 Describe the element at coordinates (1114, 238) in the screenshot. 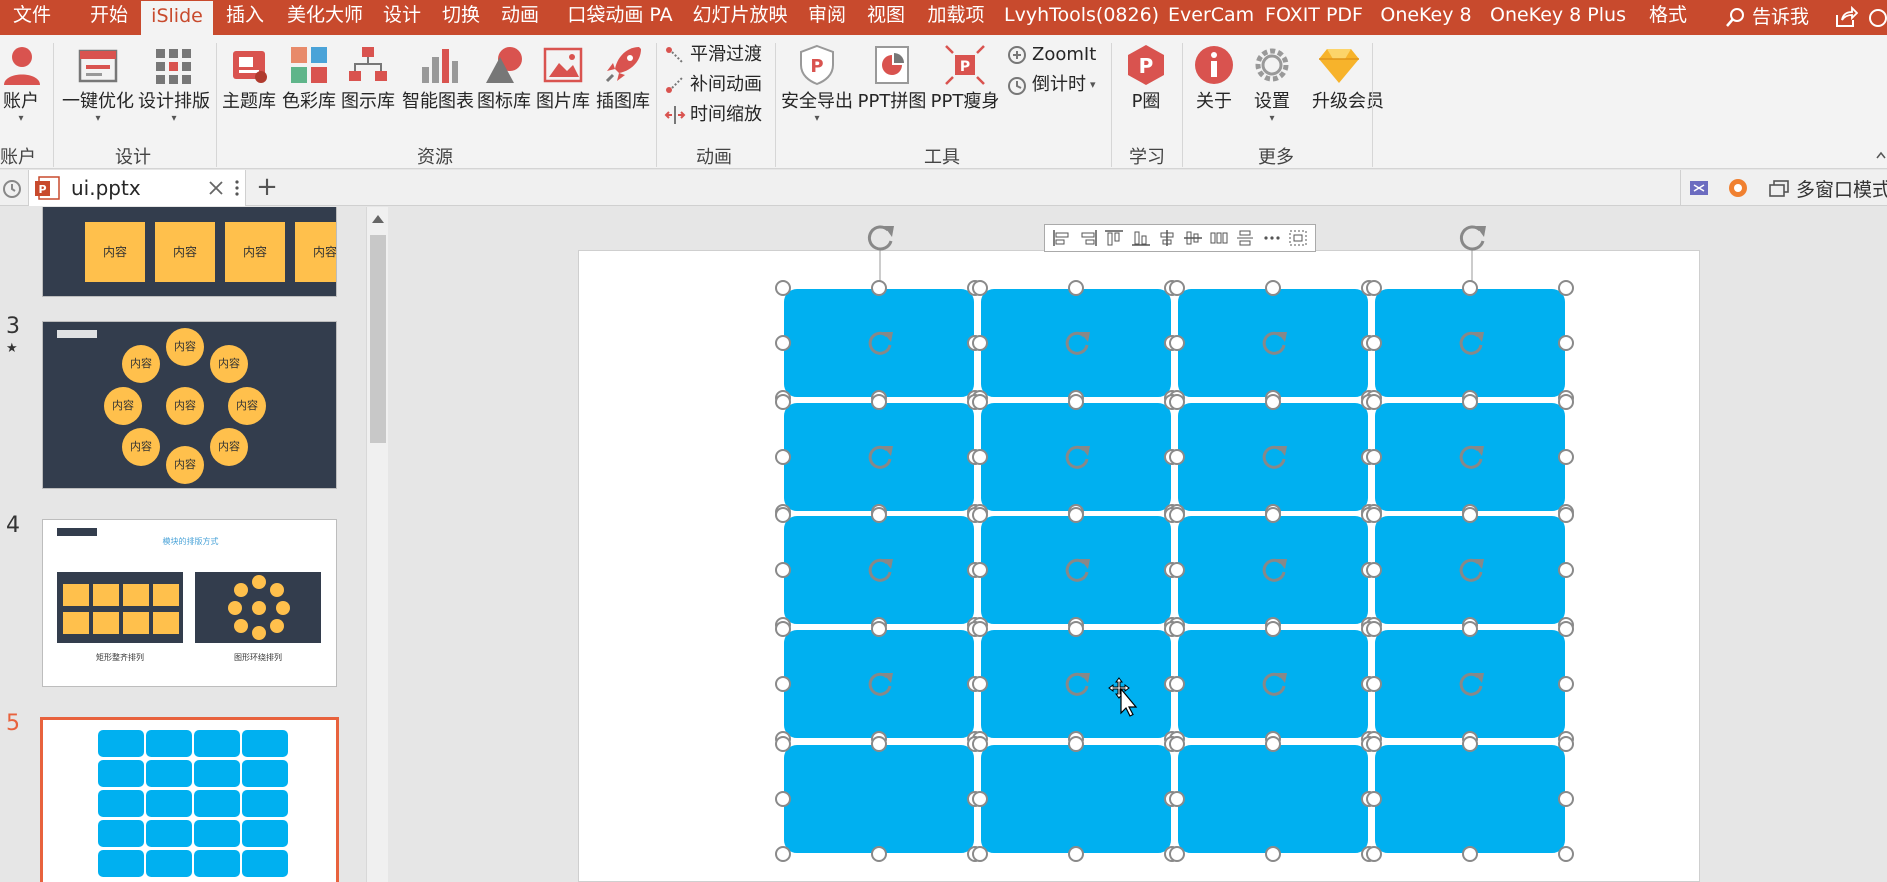

I see `align-top-icon` at that location.